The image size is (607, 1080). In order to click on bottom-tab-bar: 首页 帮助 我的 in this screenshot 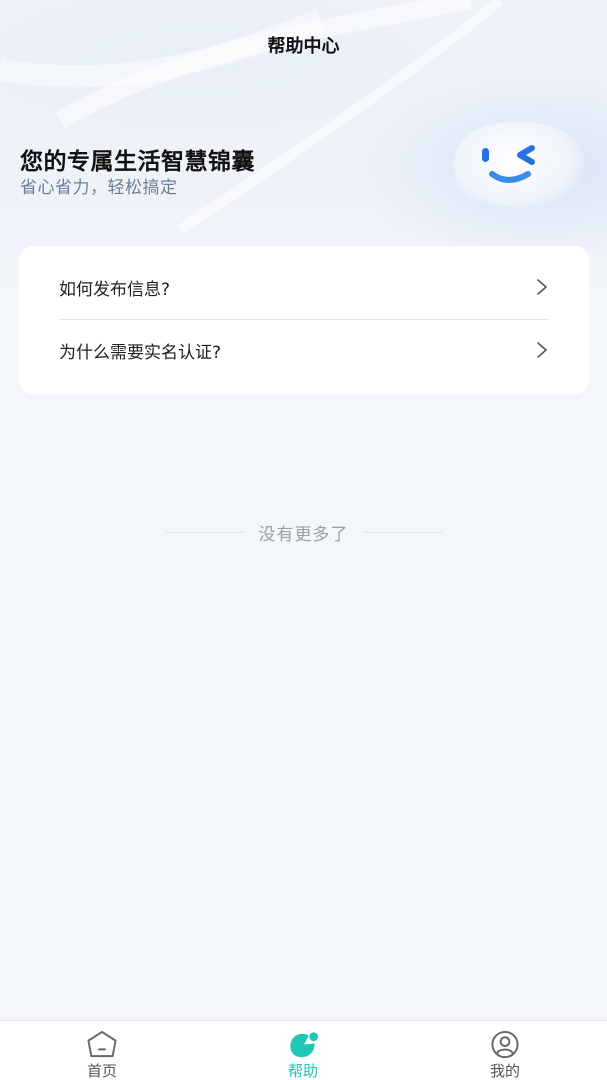, I will do `click(303, 1050)`.